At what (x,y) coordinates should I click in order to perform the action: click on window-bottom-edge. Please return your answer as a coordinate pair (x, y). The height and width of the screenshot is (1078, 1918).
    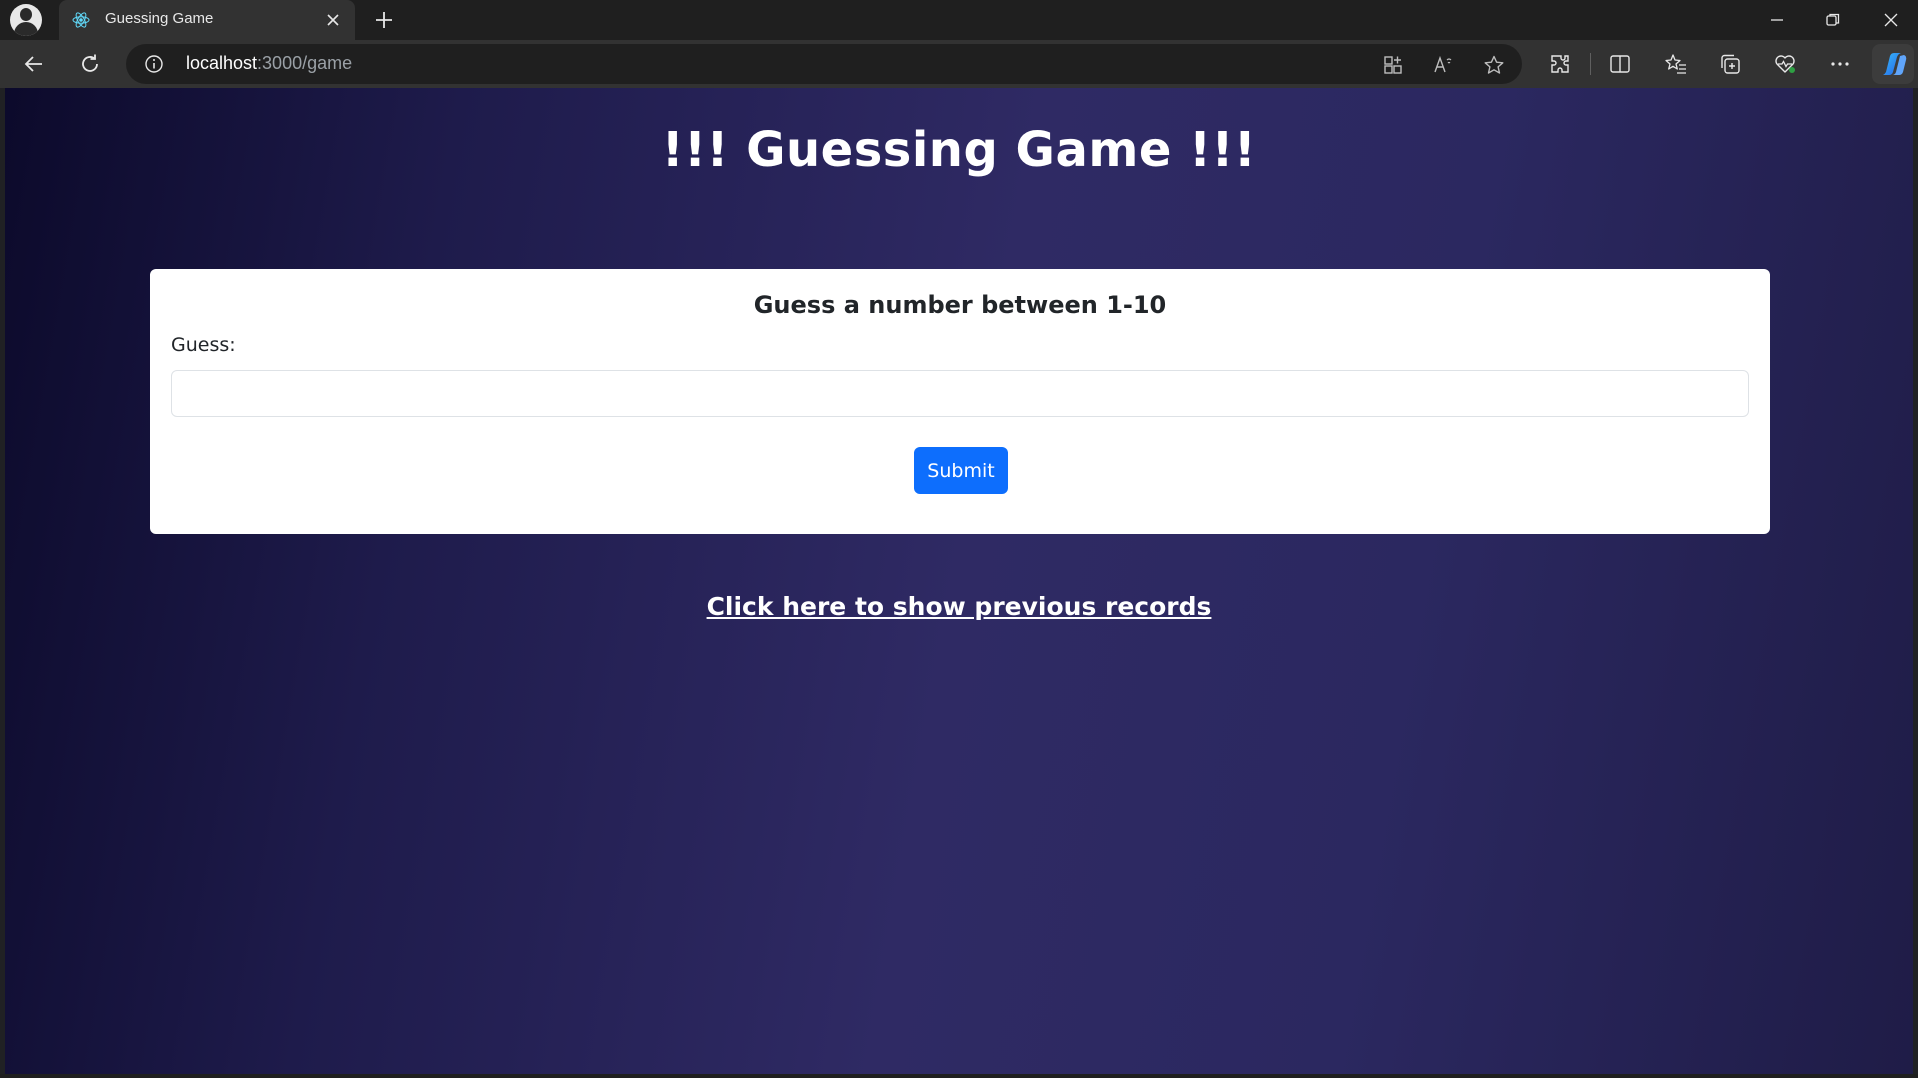
    Looking at the image, I should click on (959, 1076).